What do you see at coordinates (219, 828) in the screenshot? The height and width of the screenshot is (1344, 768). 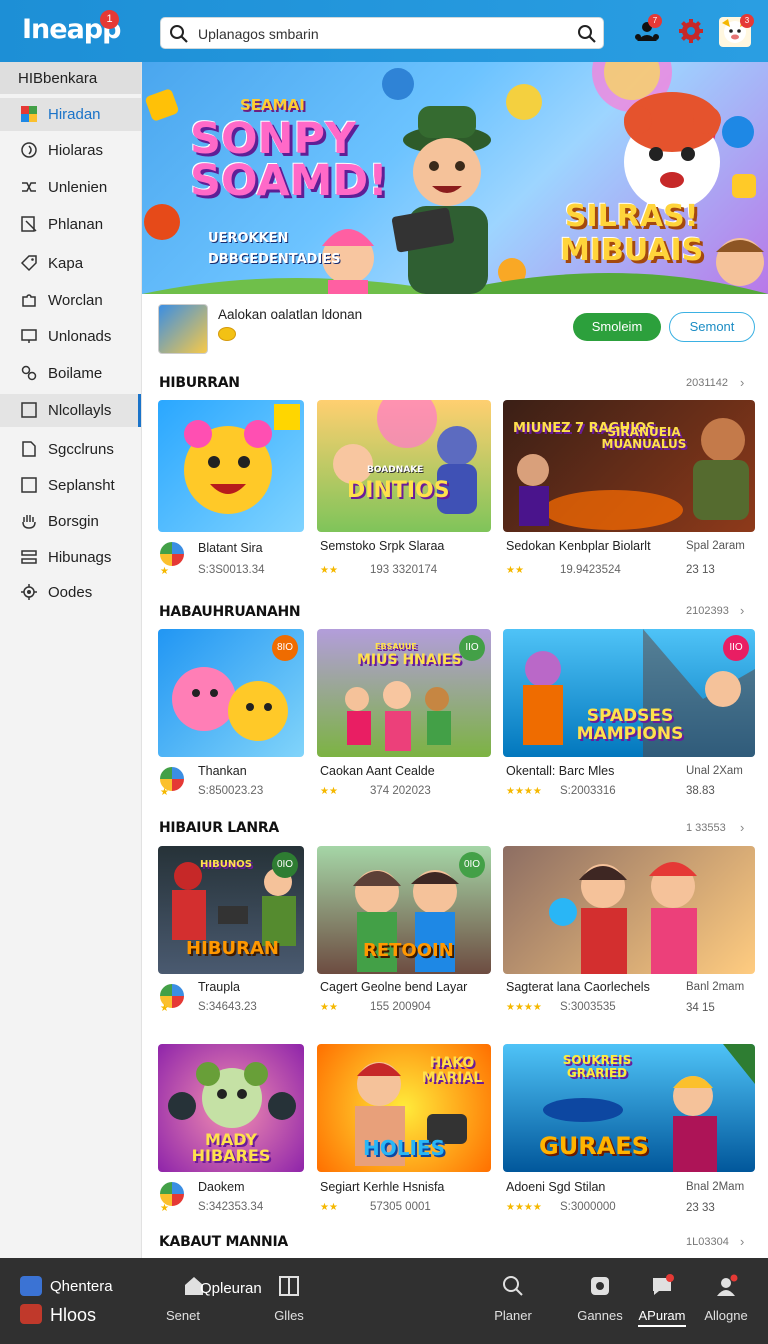 I see `section-title: HIBAIUR LANRA` at bounding box center [219, 828].